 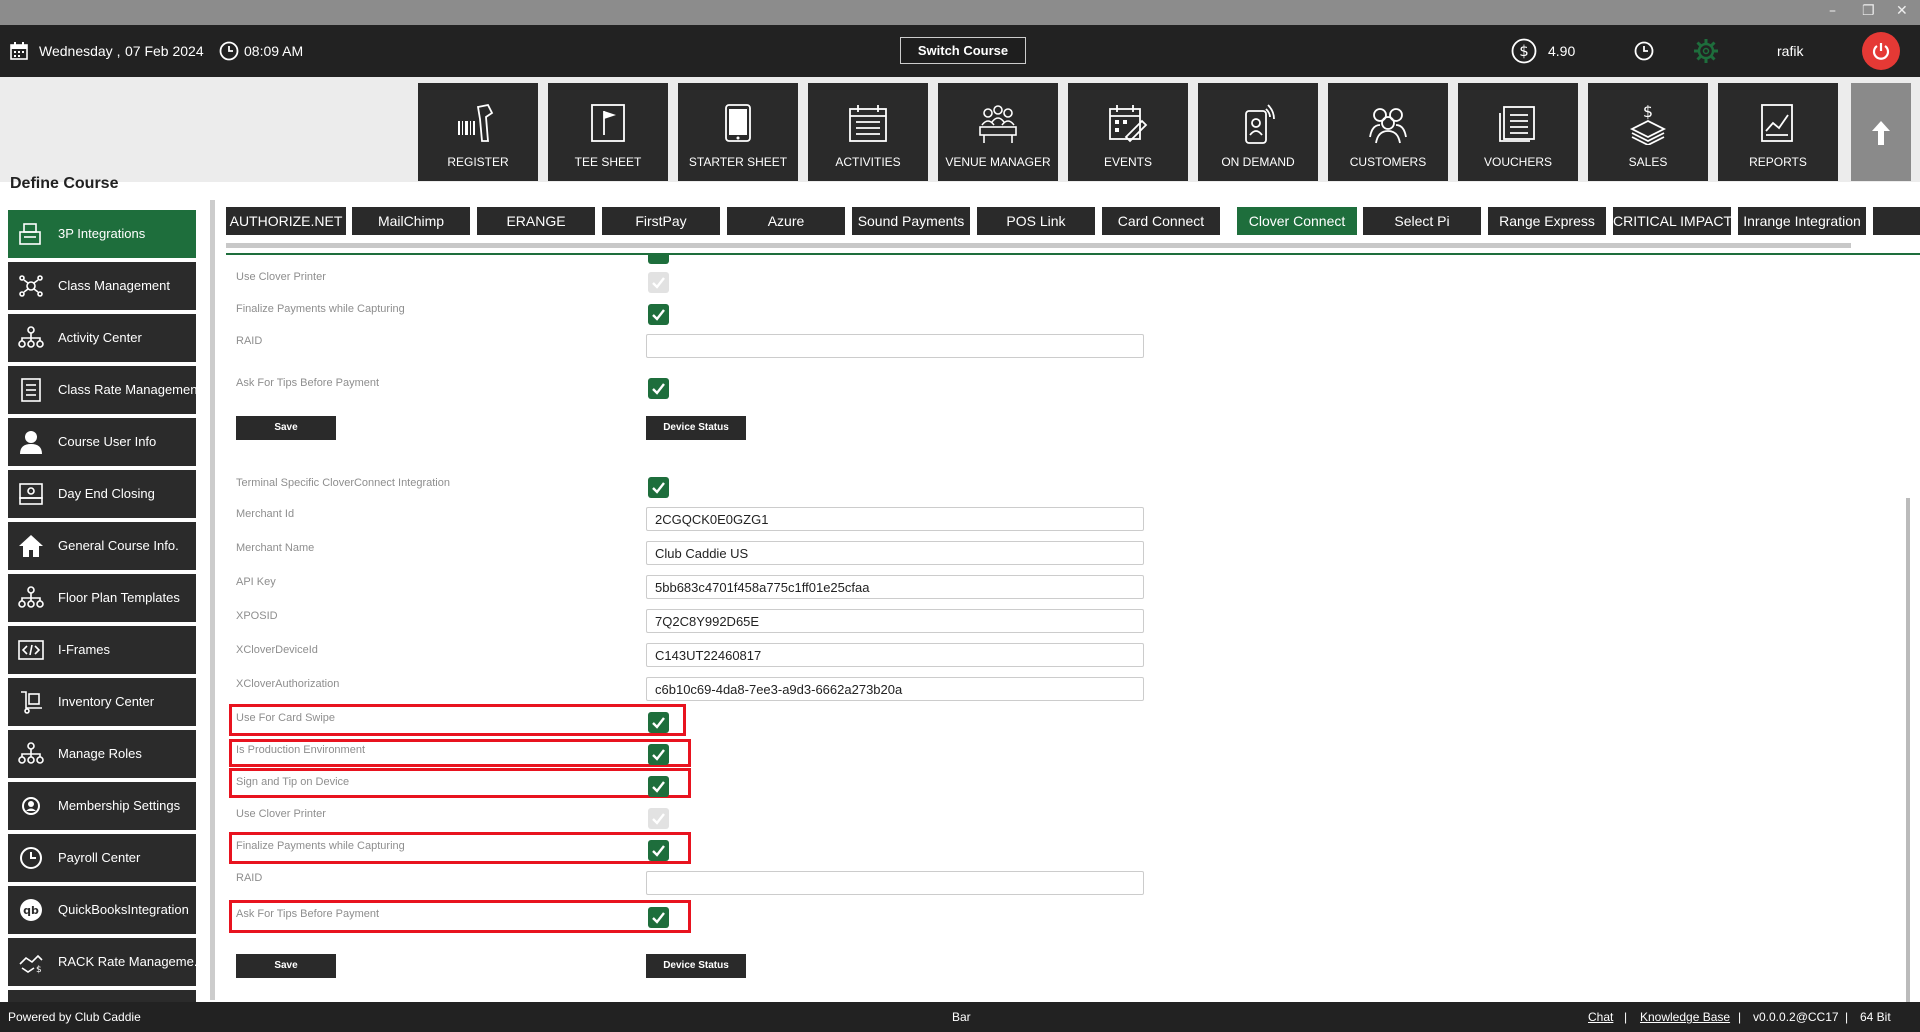 What do you see at coordinates (1562, 51) in the screenshot?
I see `balance-value: 4.90` at bounding box center [1562, 51].